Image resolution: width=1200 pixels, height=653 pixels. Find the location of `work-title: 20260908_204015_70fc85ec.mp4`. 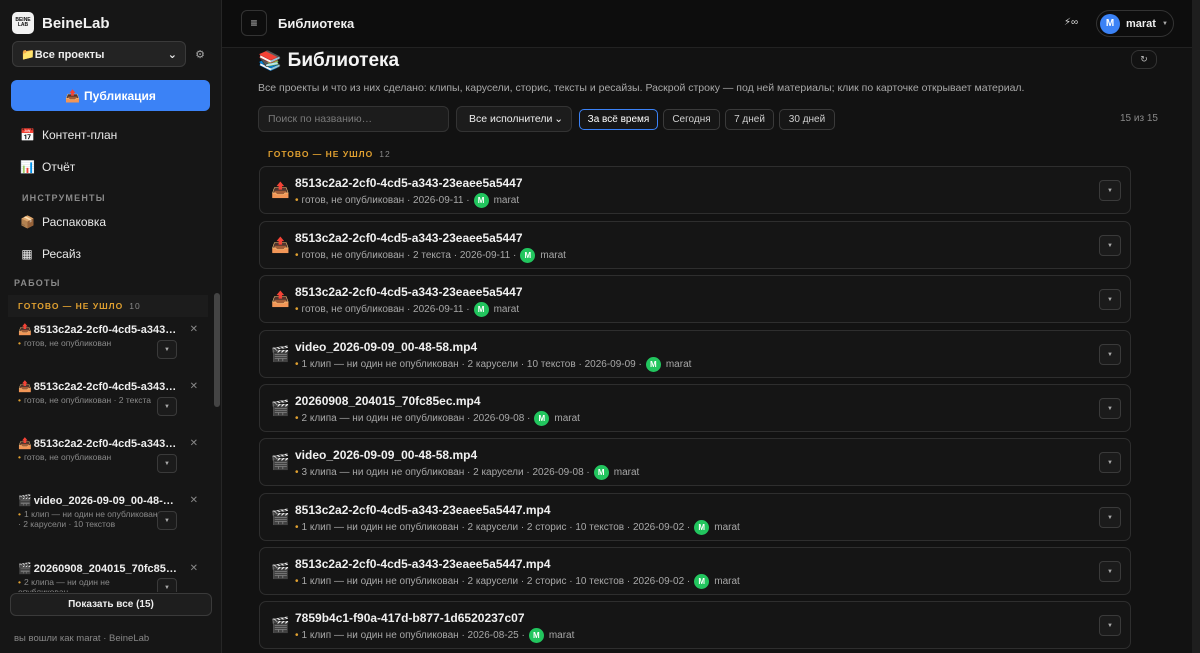

work-title: 20260908_204015_70fc85ec.mp4 is located at coordinates (106, 568).